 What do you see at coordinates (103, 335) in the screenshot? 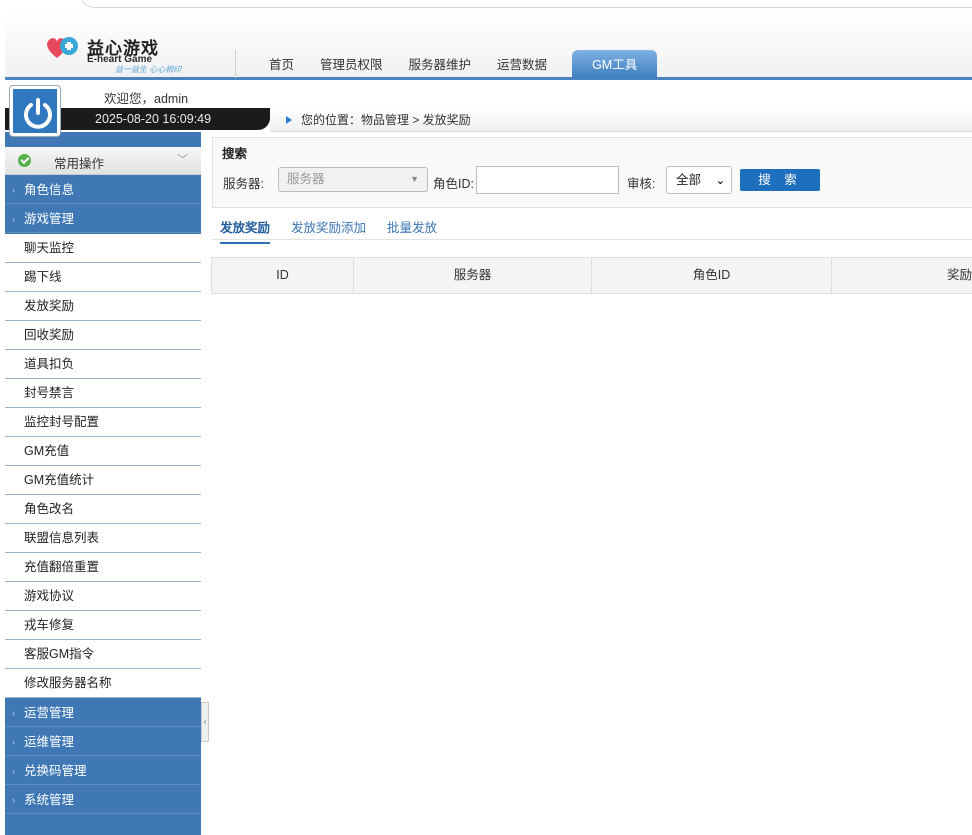
I see `sidebar-item-recall-reward: 回收奖励` at bounding box center [103, 335].